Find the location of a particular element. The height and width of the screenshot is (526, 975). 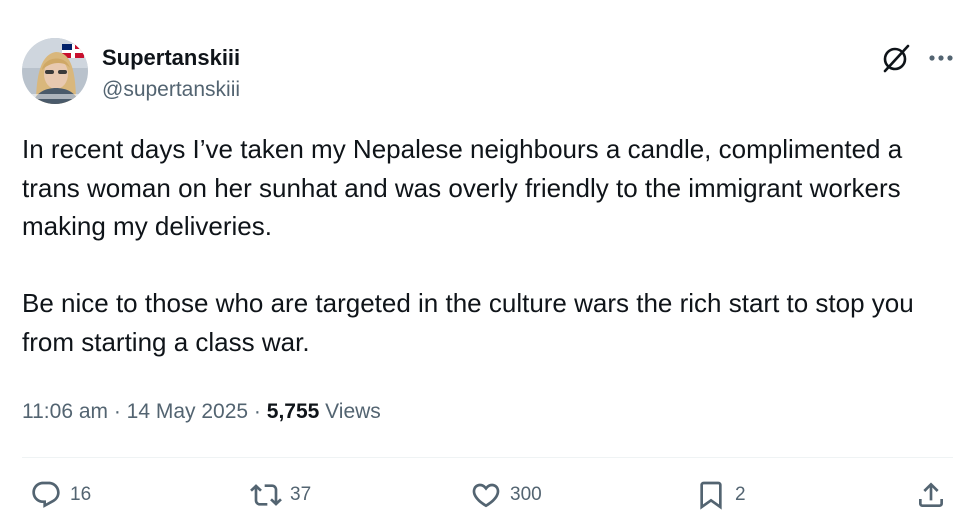

reply-button: 16 is located at coordinates (60, 495).